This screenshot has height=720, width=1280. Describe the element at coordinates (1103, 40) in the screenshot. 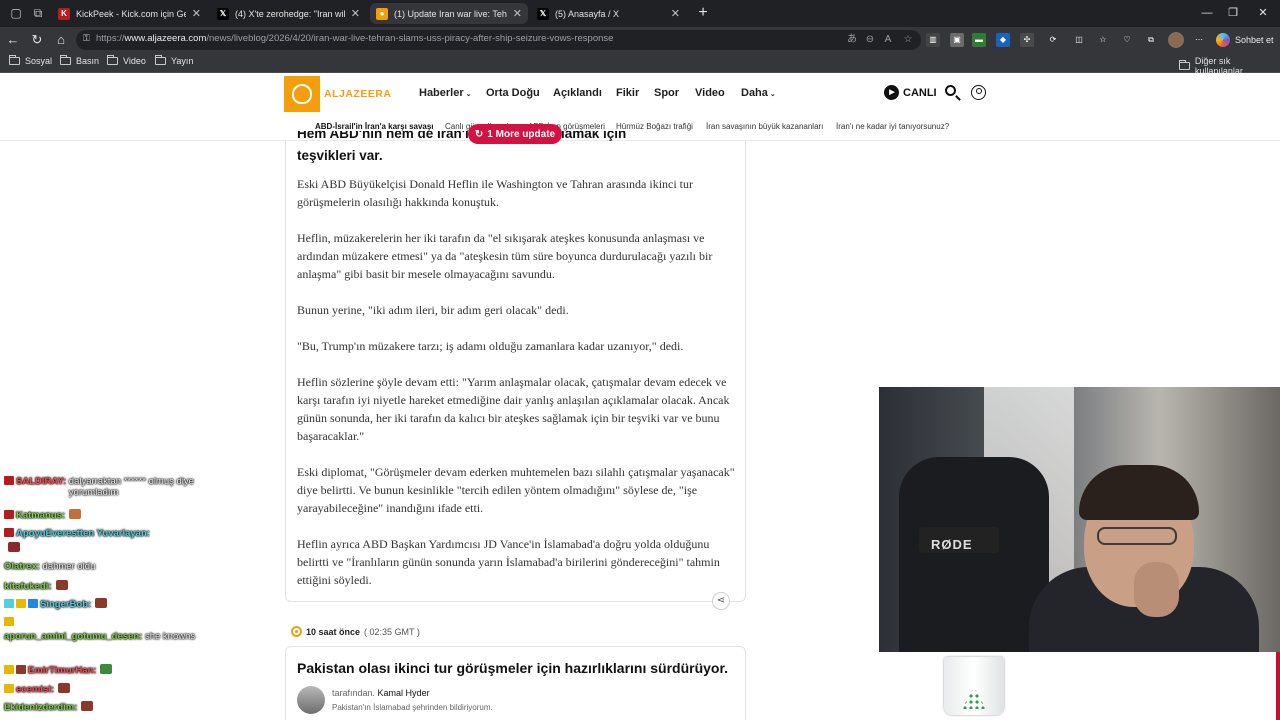

I see `favorites-icon: ☆` at that location.